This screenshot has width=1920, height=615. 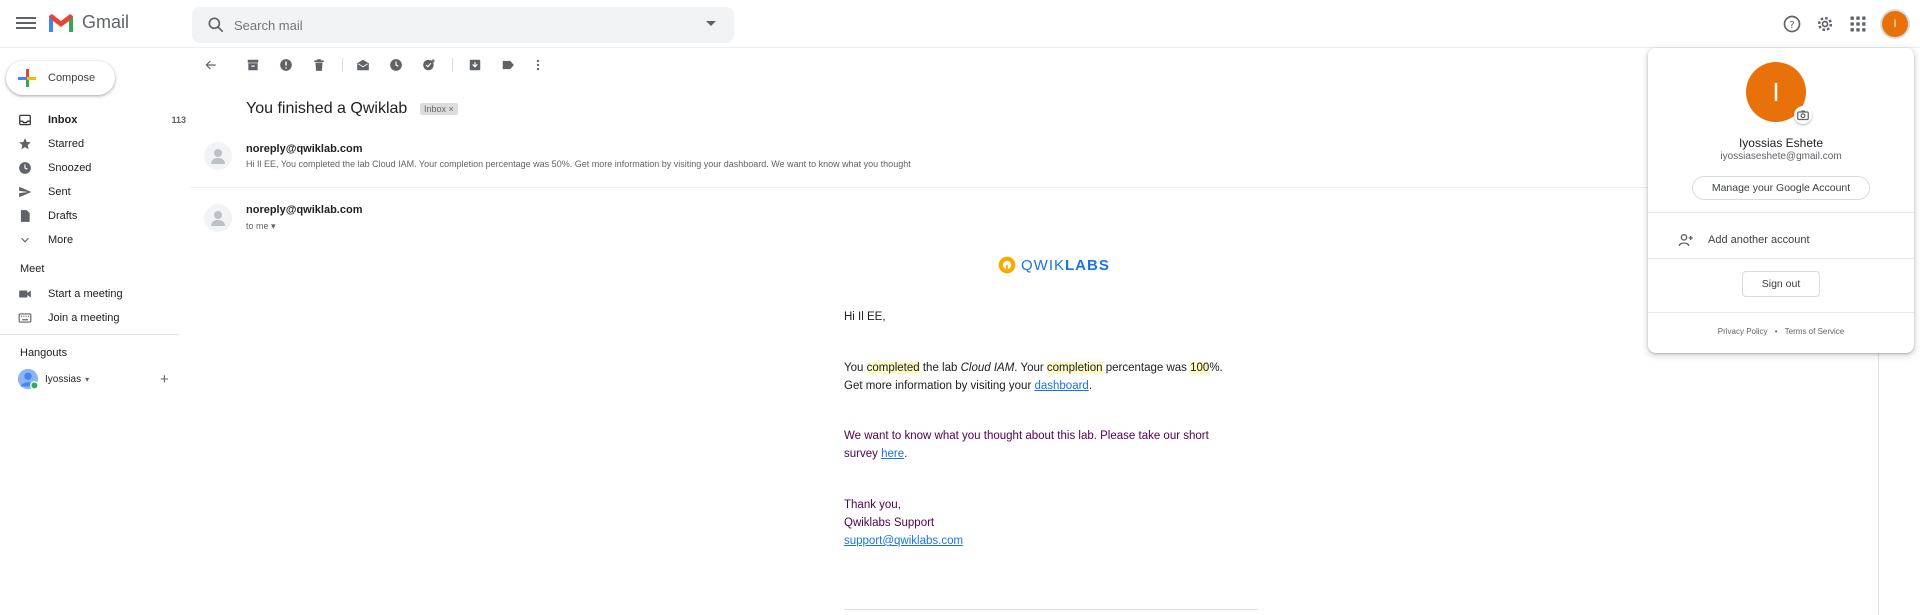 I want to click on app-name: Gmail, so click(x=106, y=22).